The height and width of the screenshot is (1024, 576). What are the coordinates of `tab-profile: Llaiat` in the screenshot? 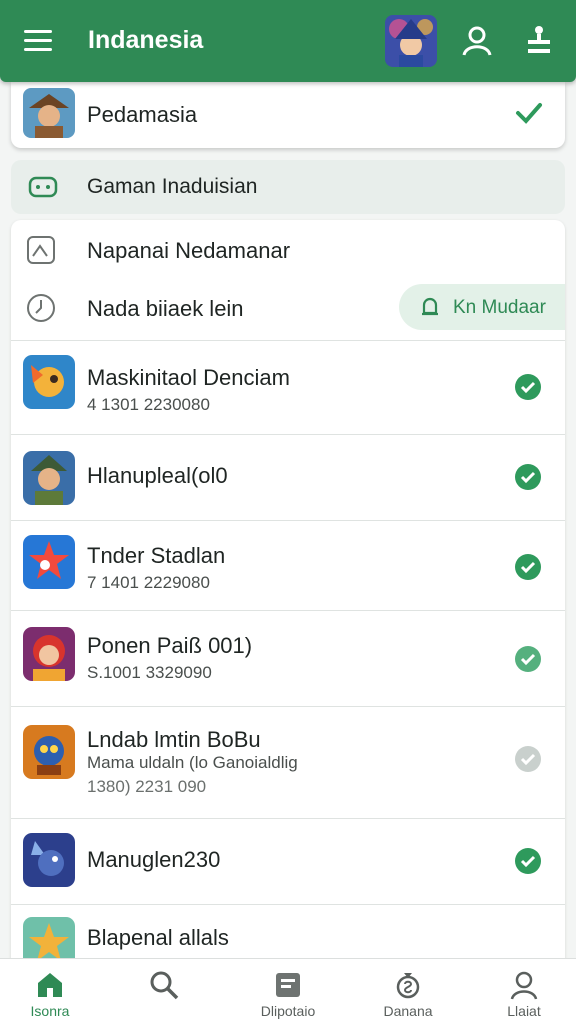 It's located at (524, 991).